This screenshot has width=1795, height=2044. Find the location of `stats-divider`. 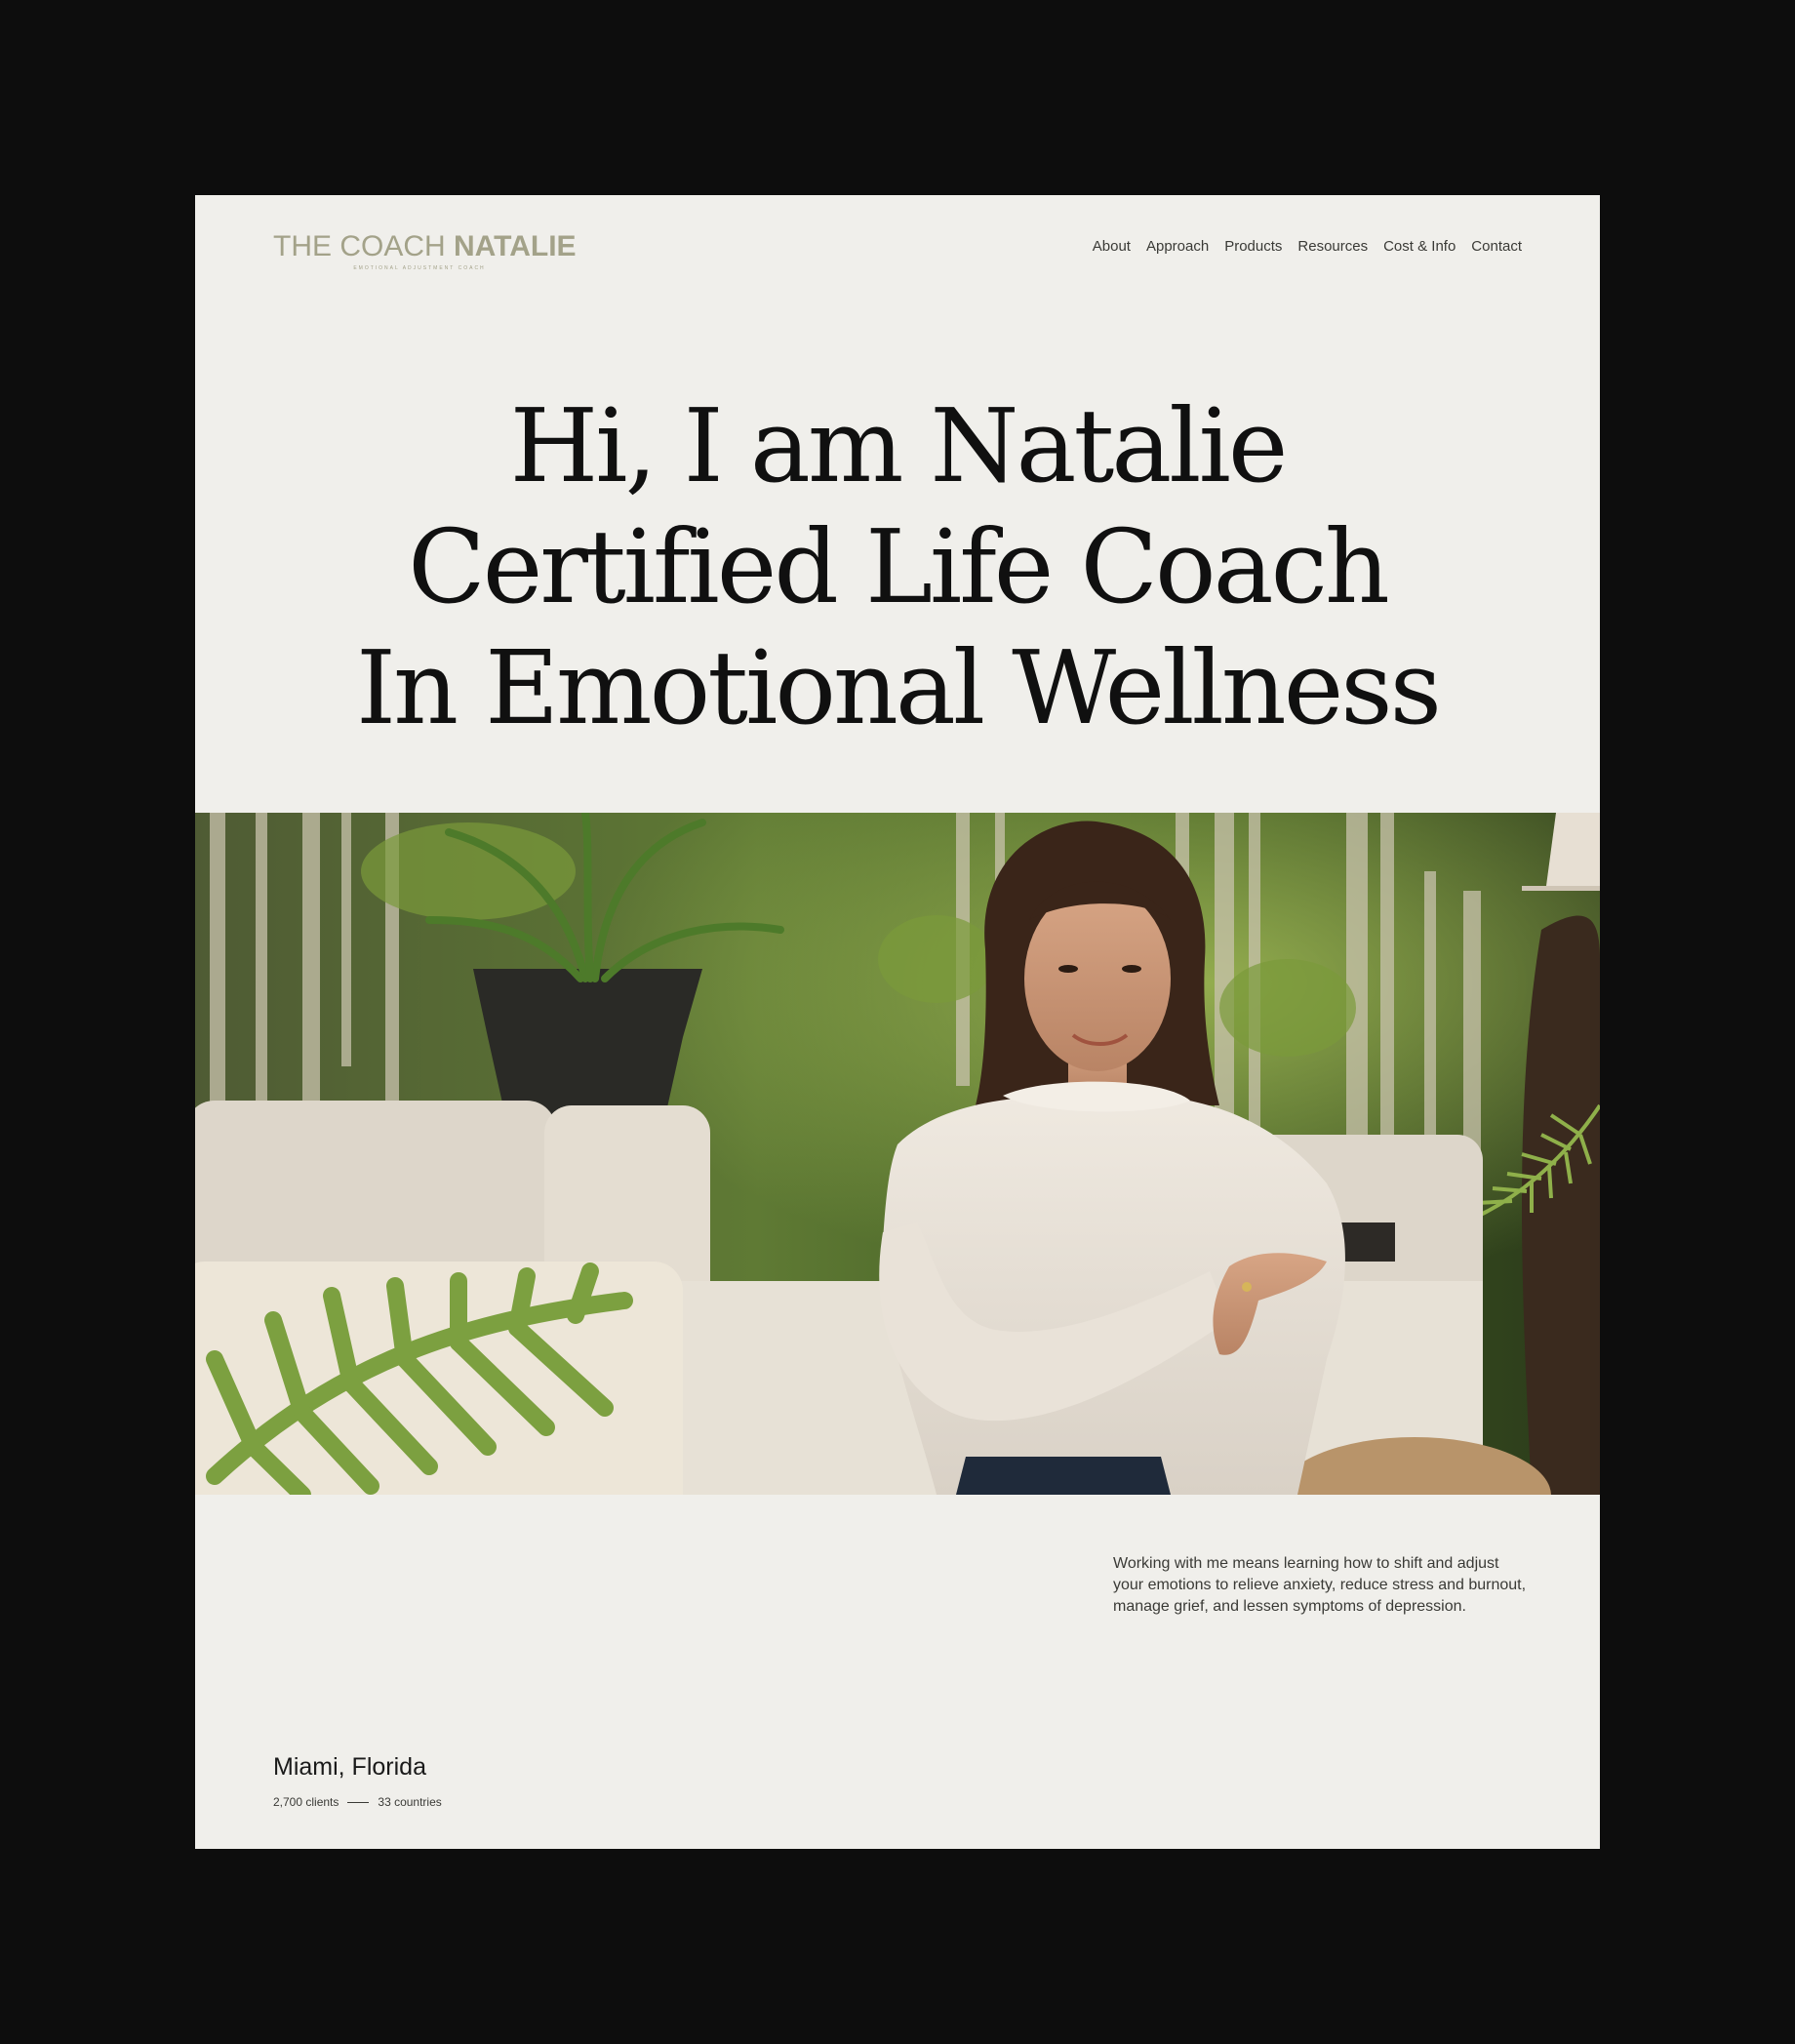

stats-divider is located at coordinates (358, 1802).